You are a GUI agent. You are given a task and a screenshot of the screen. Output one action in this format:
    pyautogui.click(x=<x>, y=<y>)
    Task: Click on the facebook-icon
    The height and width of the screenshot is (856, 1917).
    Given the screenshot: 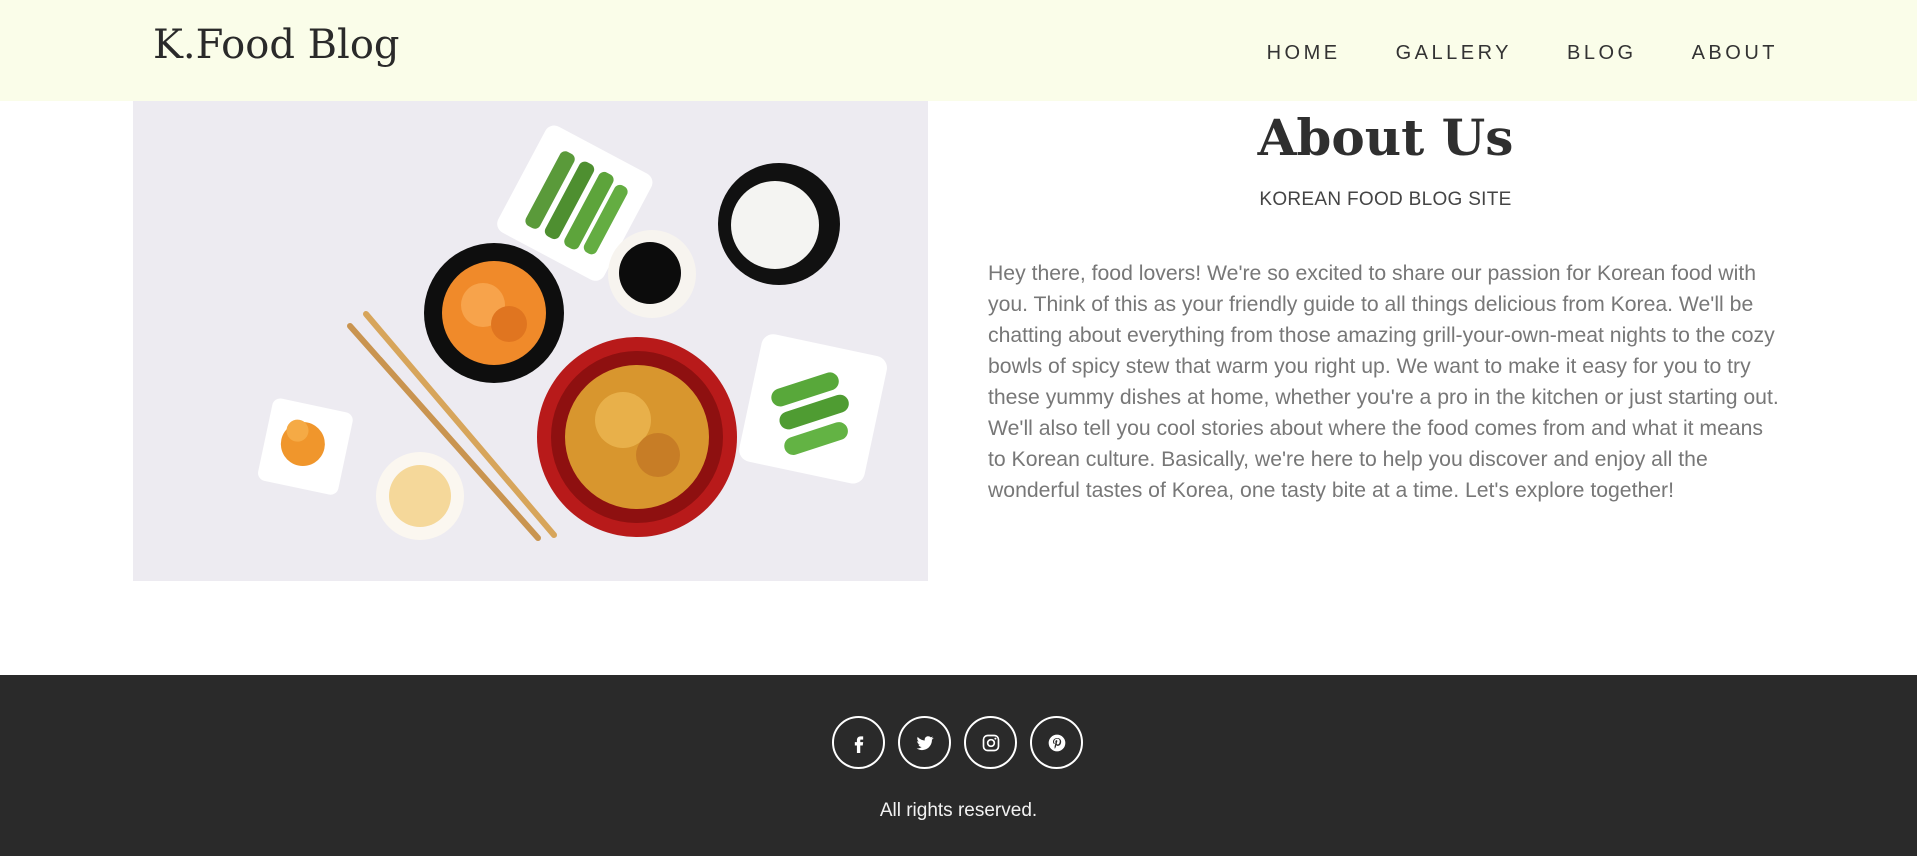 What is the action you would take?
    pyautogui.click(x=858, y=744)
    